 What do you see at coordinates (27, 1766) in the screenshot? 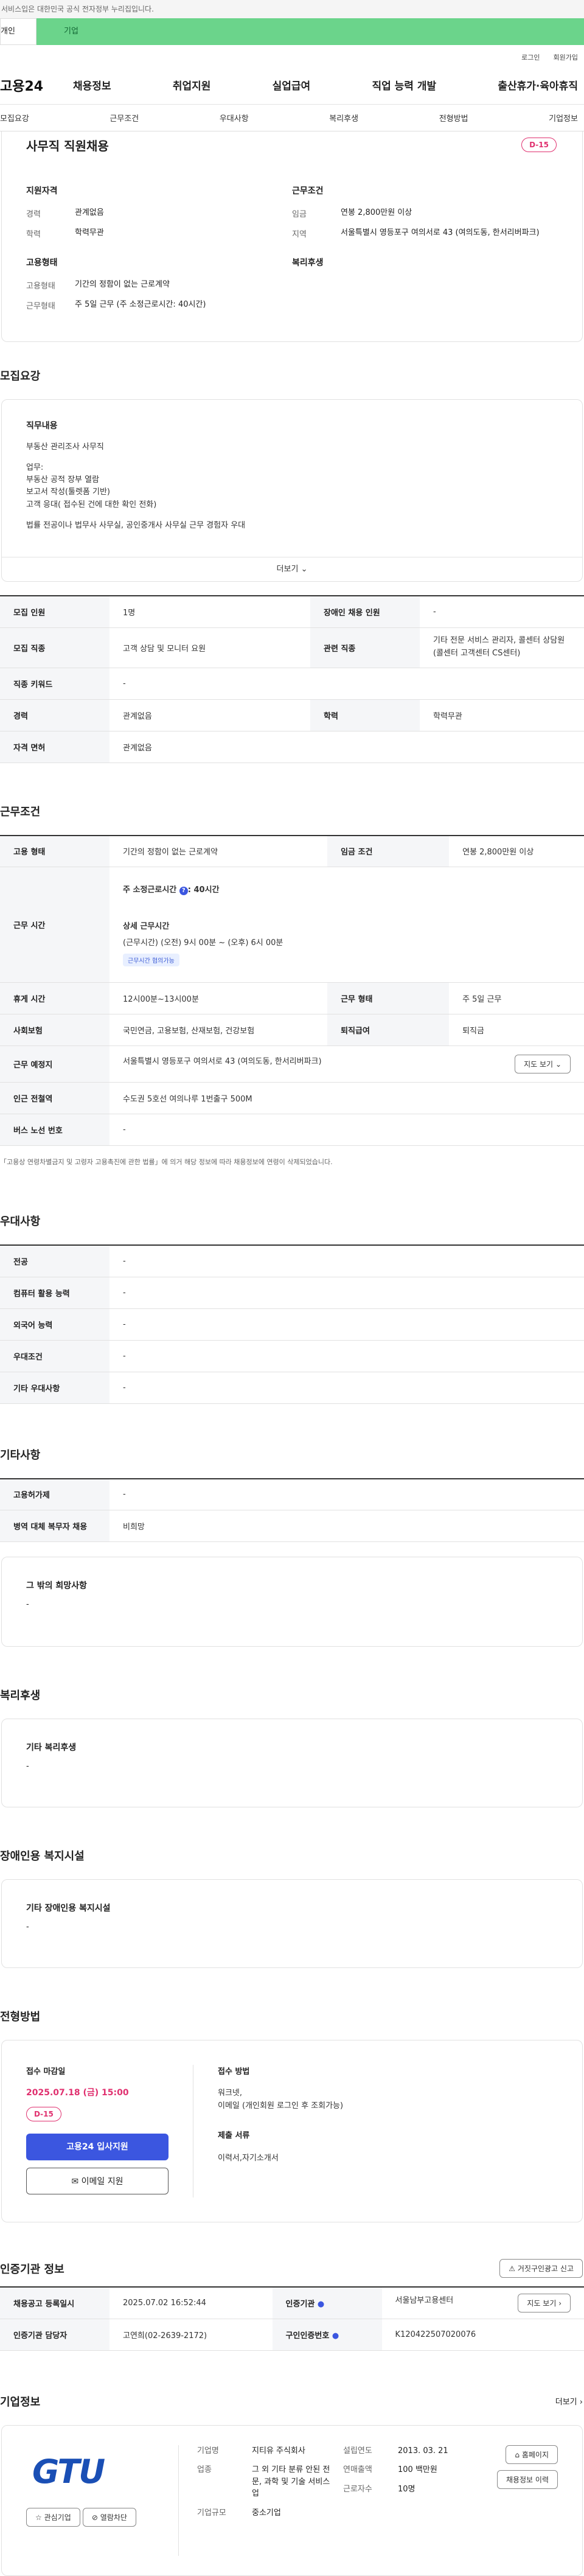
I see `welfare-value: -` at bounding box center [27, 1766].